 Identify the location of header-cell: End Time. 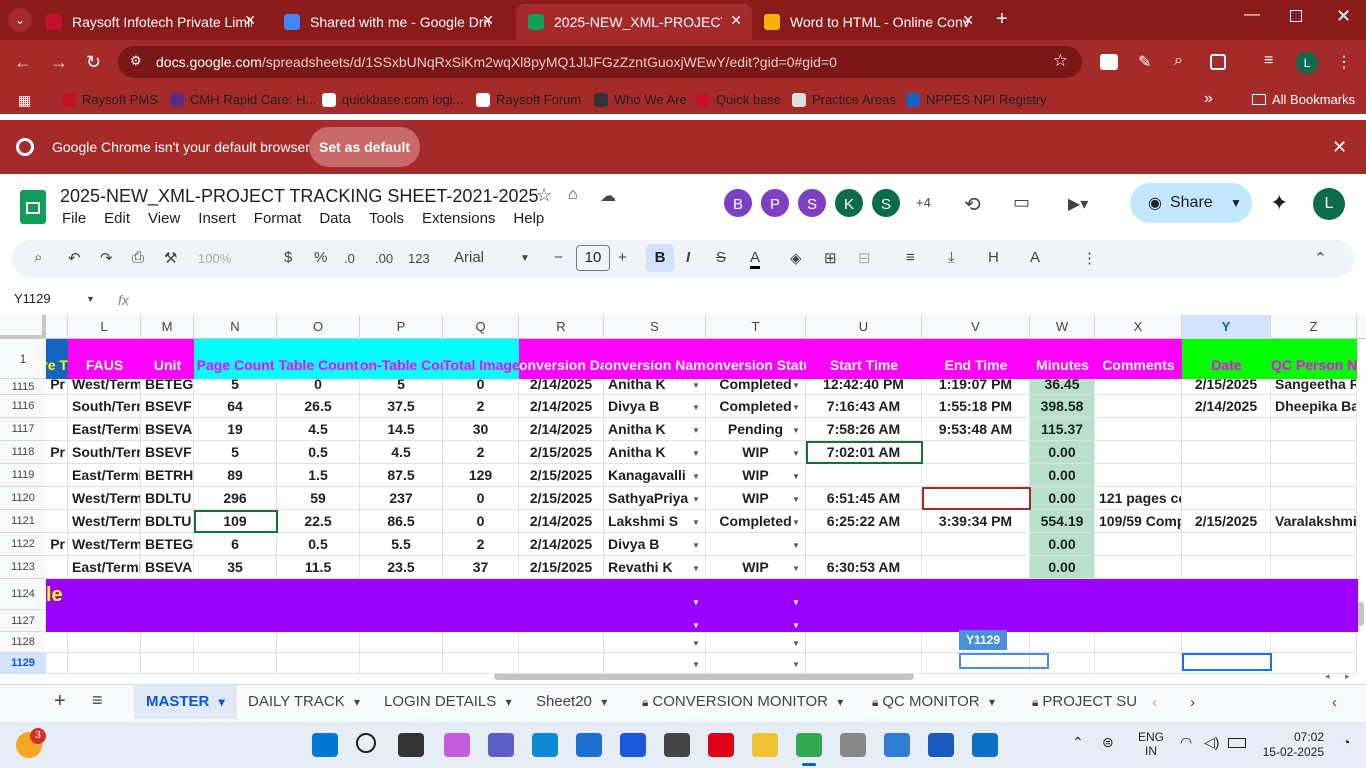
(976, 359).